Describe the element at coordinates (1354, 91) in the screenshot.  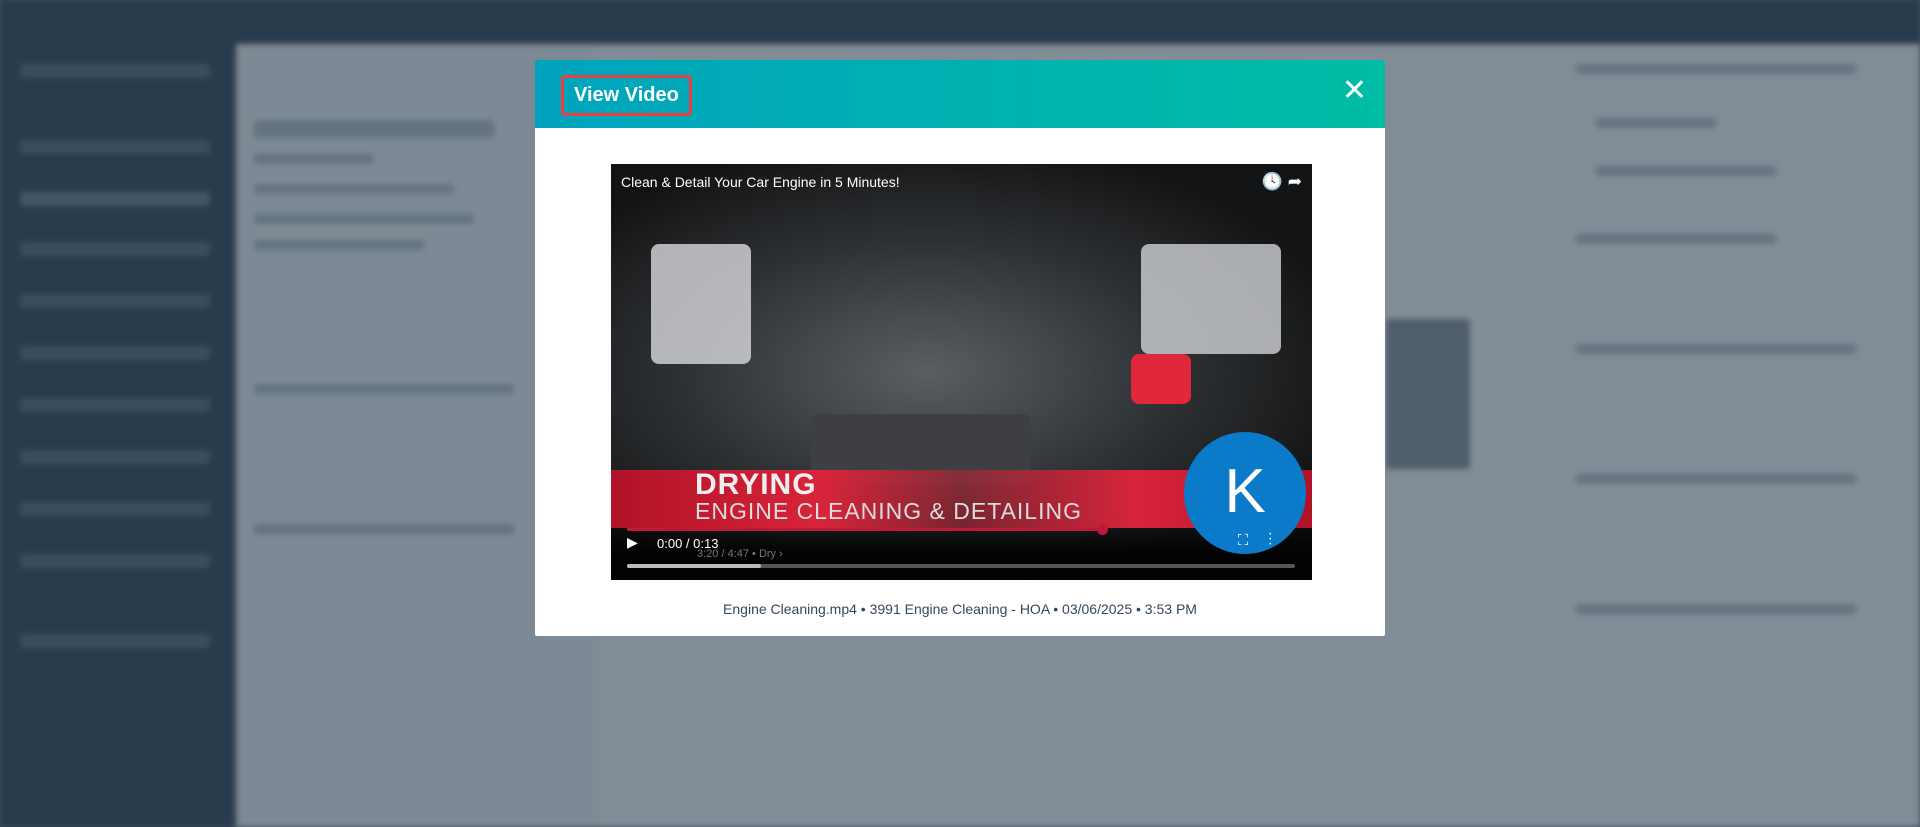
I see `close-icon: ✕` at that location.